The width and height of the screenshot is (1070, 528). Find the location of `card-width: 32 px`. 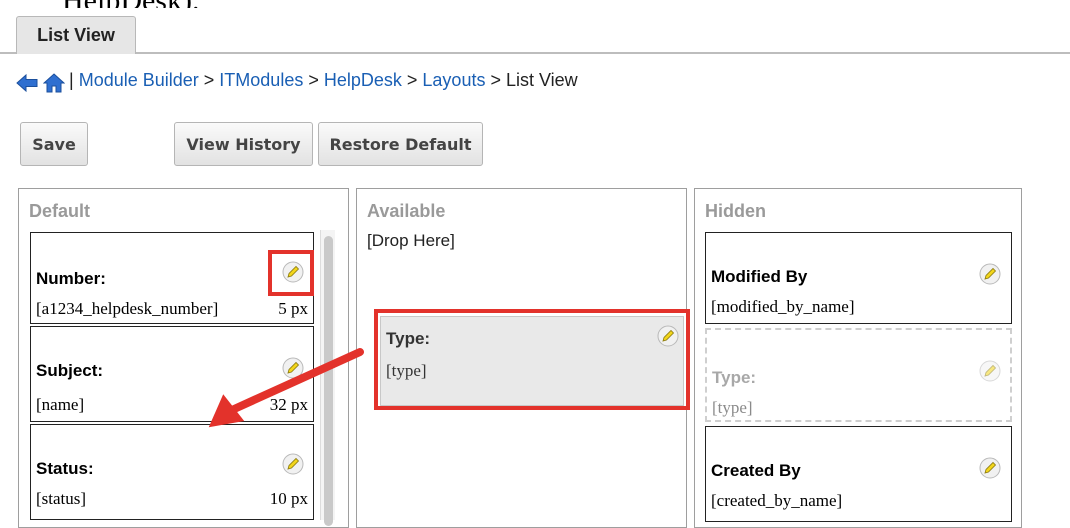

card-width: 32 px is located at coordinates (288, 404).